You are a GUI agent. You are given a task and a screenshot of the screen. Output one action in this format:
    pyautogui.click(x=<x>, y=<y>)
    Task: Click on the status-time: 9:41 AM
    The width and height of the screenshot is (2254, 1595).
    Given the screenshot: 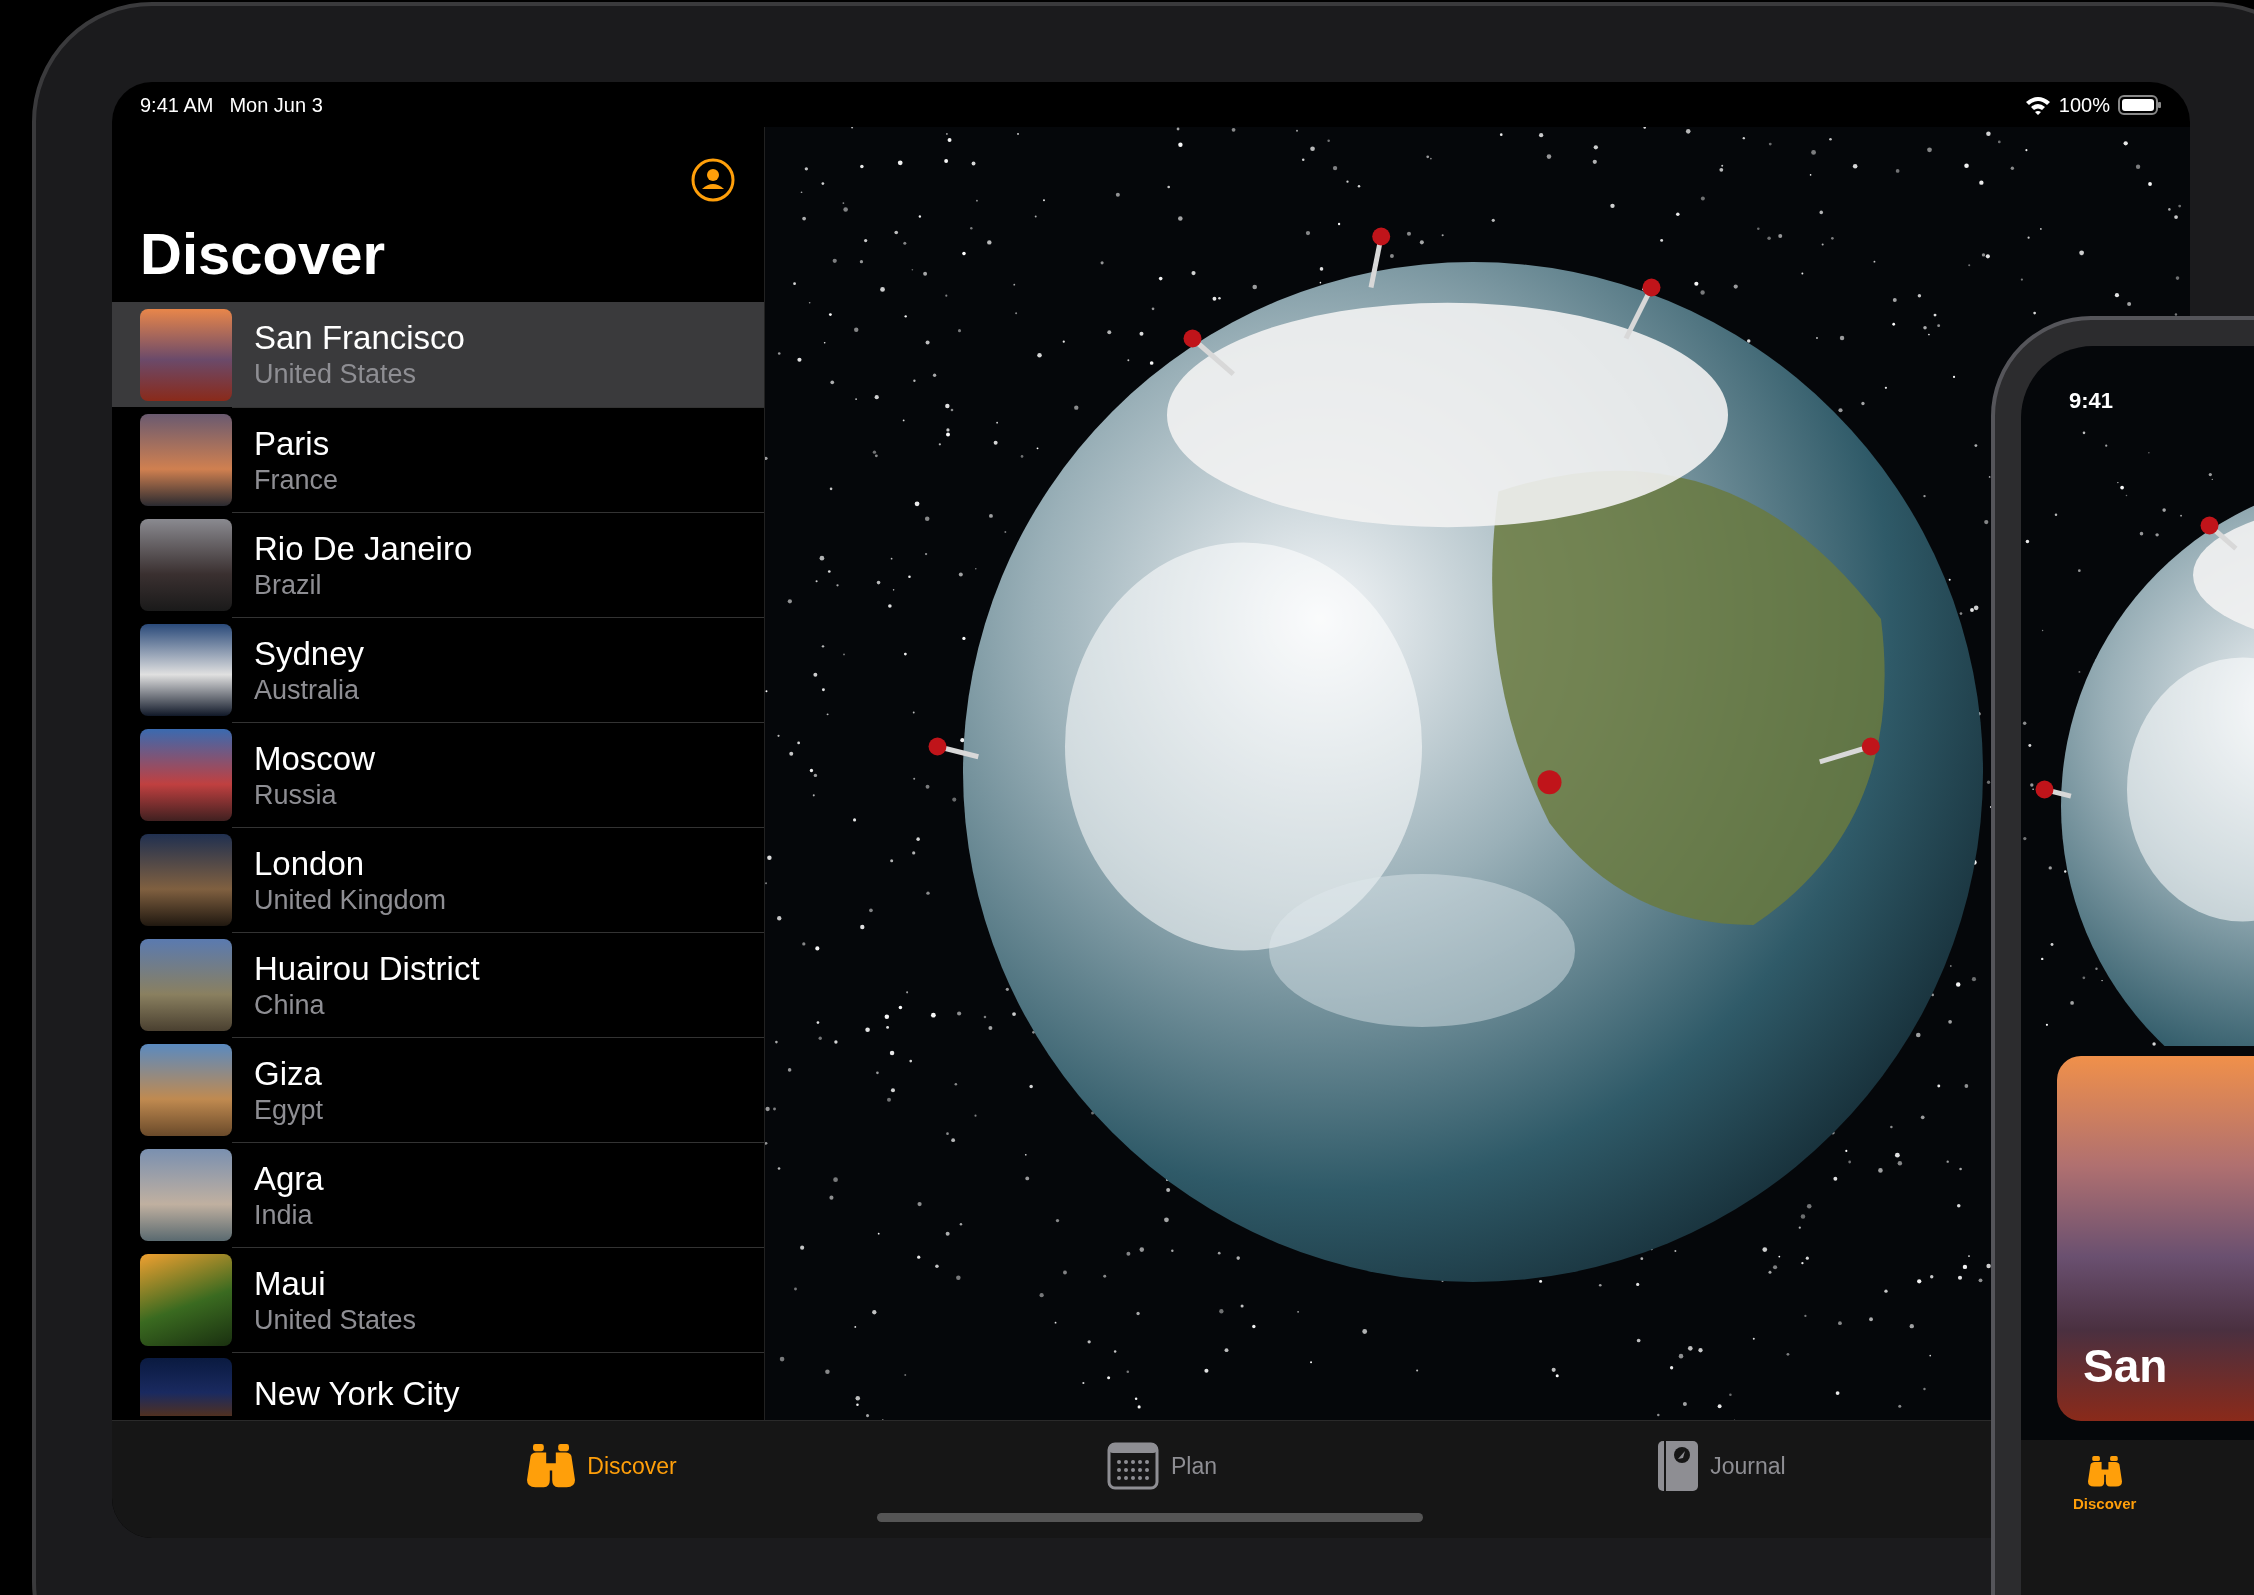 What is the action you would take?
    pyautogui.click(x=177, y=105)
    